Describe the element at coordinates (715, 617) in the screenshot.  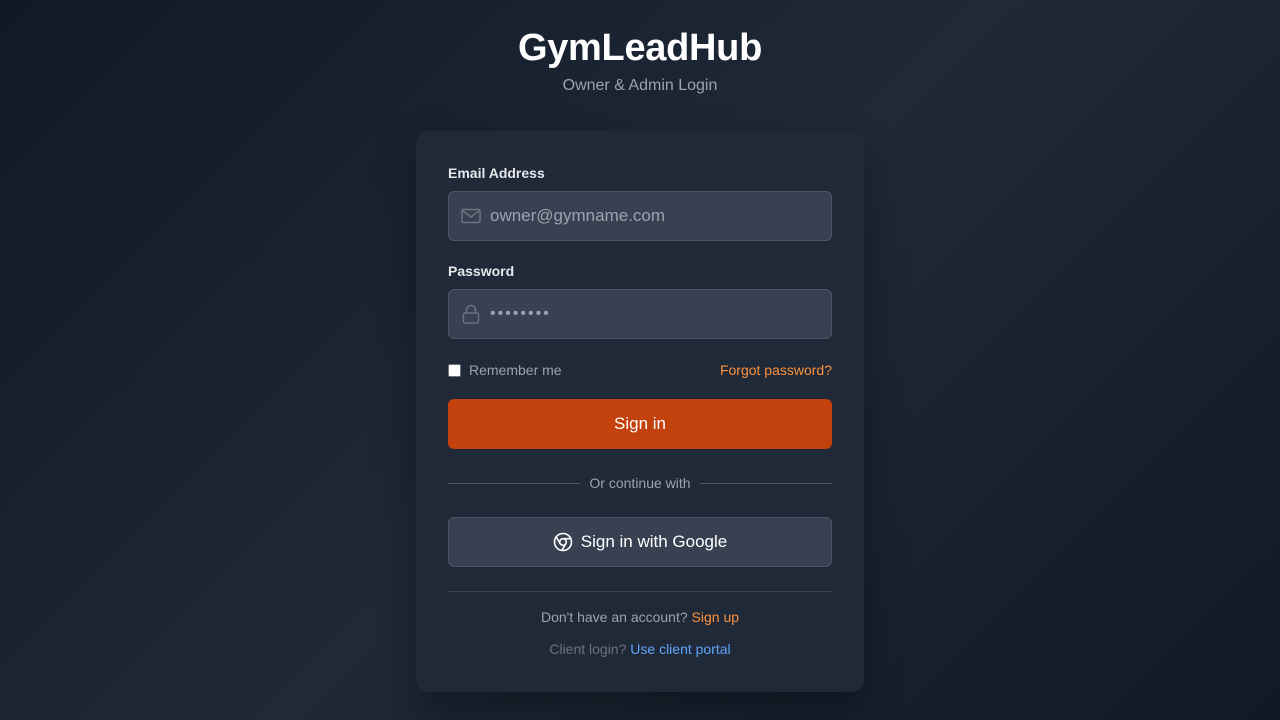
I see `signup-link: Sign up` at that location.